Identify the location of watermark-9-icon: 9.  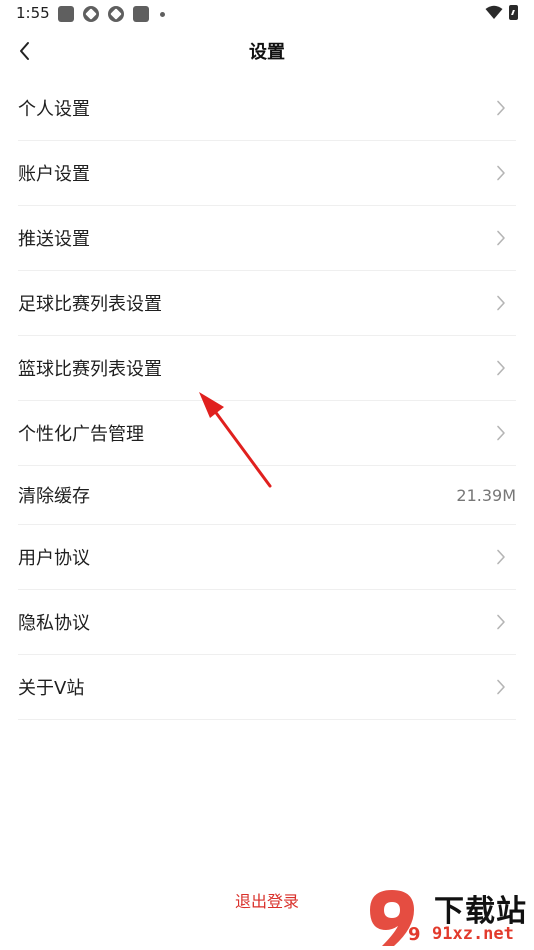
(395, 918).